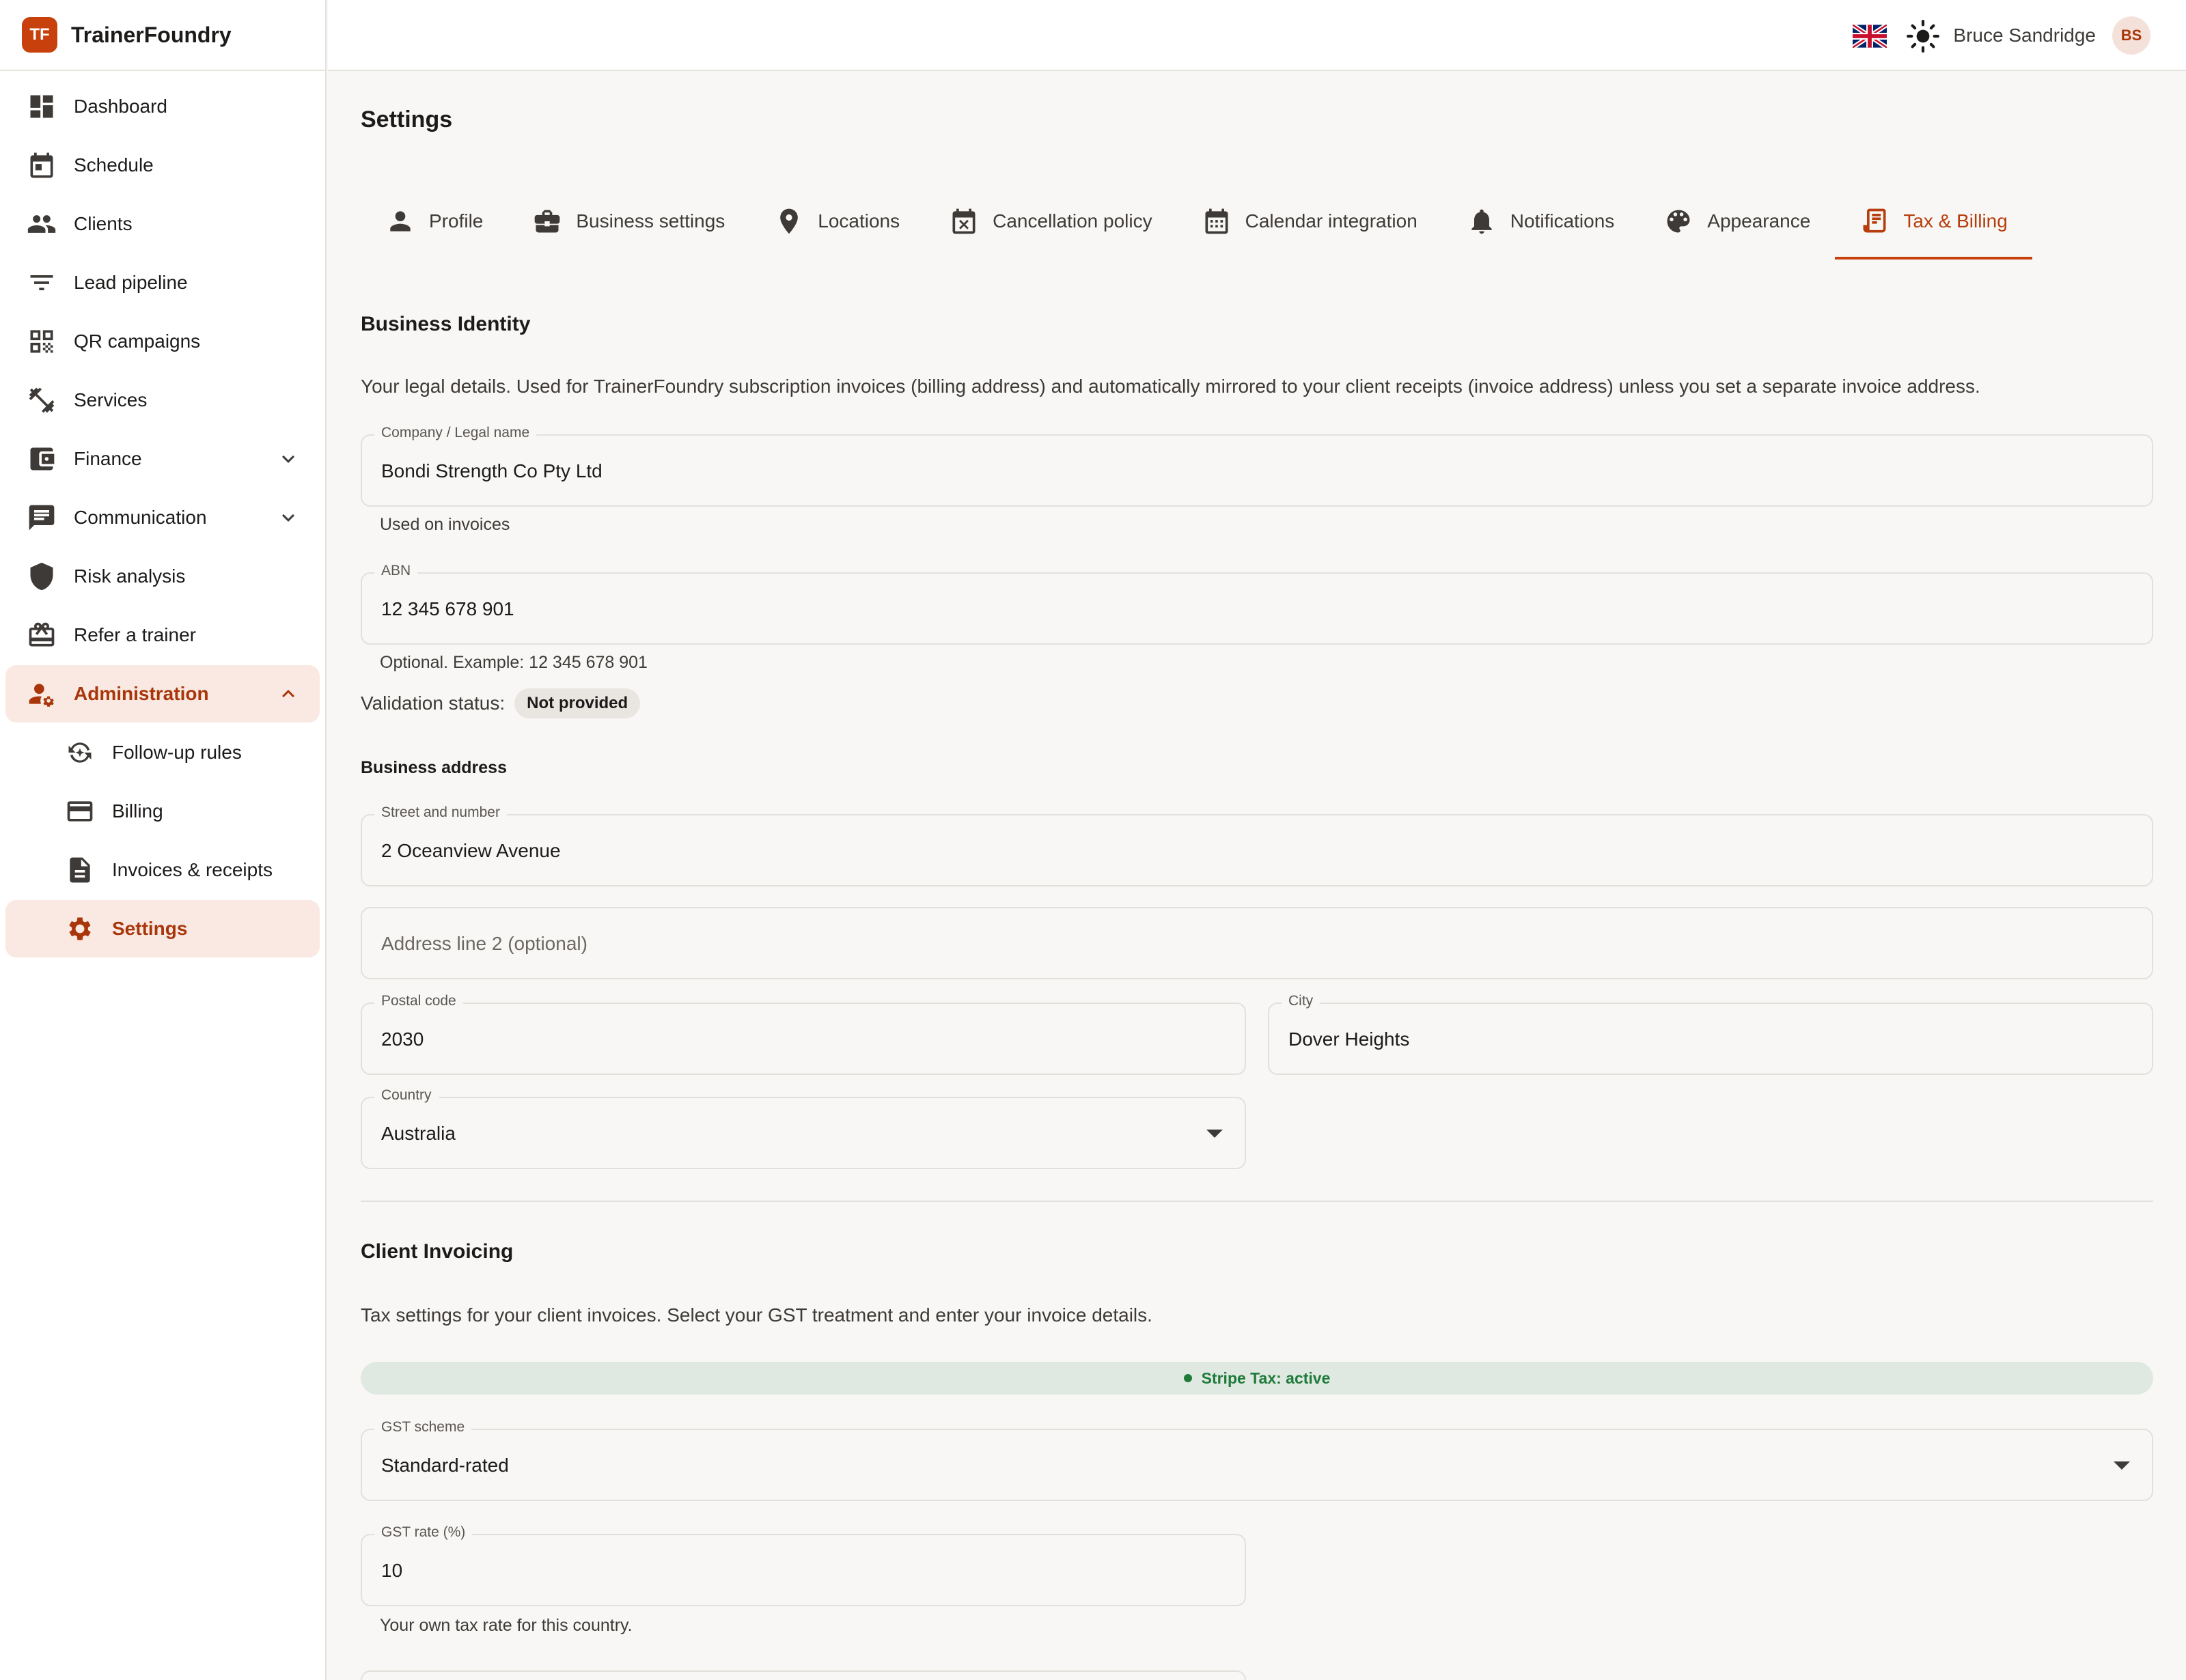  Describe the element at coordinates (445, 1465) in the screenshot. I see `field-value: Standard-rated` at that location.